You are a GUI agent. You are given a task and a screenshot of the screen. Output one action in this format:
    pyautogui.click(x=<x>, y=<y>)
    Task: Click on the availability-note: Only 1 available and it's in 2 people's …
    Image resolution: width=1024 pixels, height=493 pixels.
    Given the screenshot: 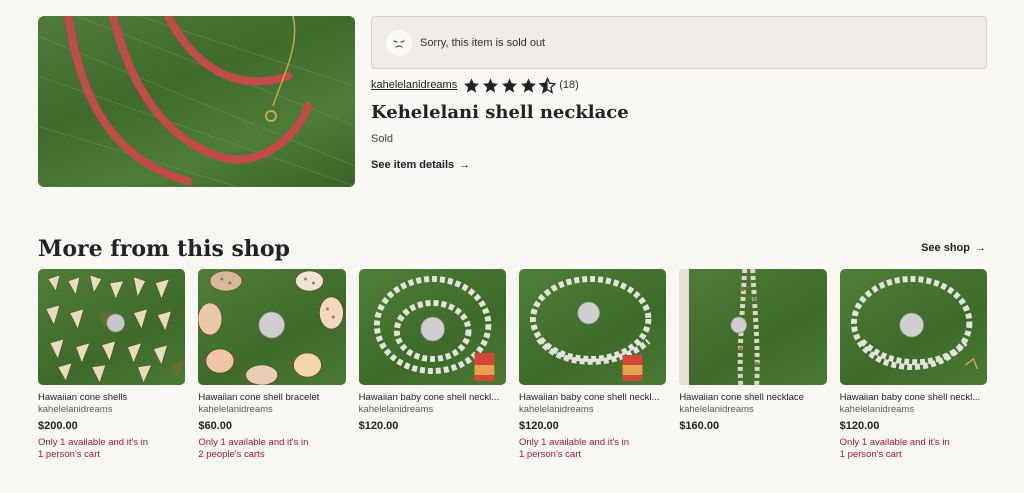 What is the action you would take?
    pyautogui.click(x=271, y=449)
    